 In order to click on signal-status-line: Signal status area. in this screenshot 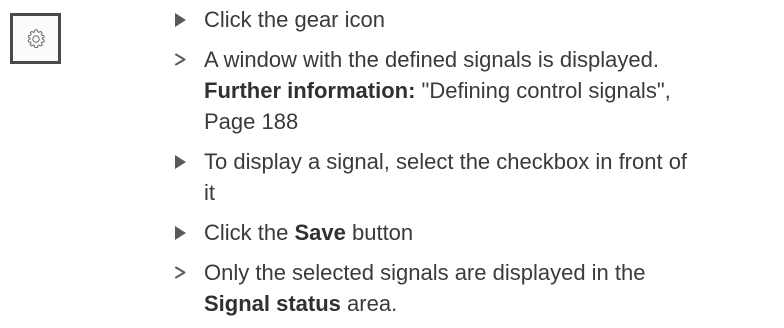, I will do `click(490, 303)`.